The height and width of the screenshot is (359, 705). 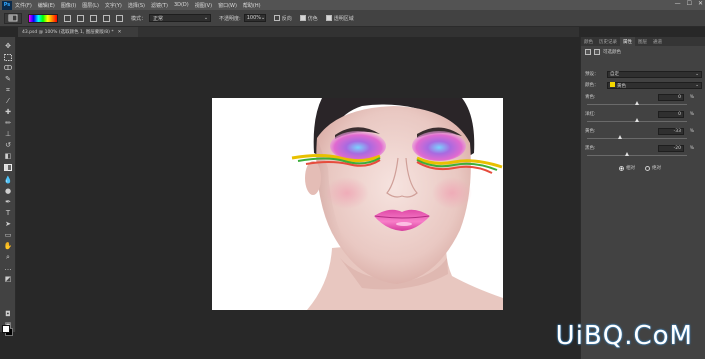 What do you see at coordinates (590, 97) in the screenshot?
I see `slider-label: 青色:` at bounding box center [590, 97].